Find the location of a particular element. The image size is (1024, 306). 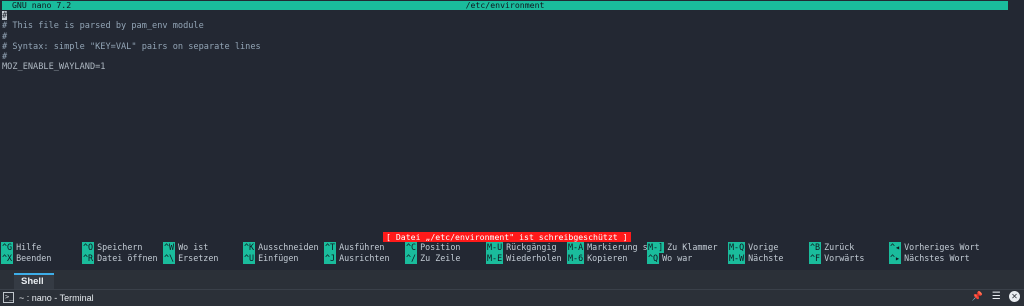

shortcut-cut: ^K Ausschneiden is located at coordinates (281, 247).